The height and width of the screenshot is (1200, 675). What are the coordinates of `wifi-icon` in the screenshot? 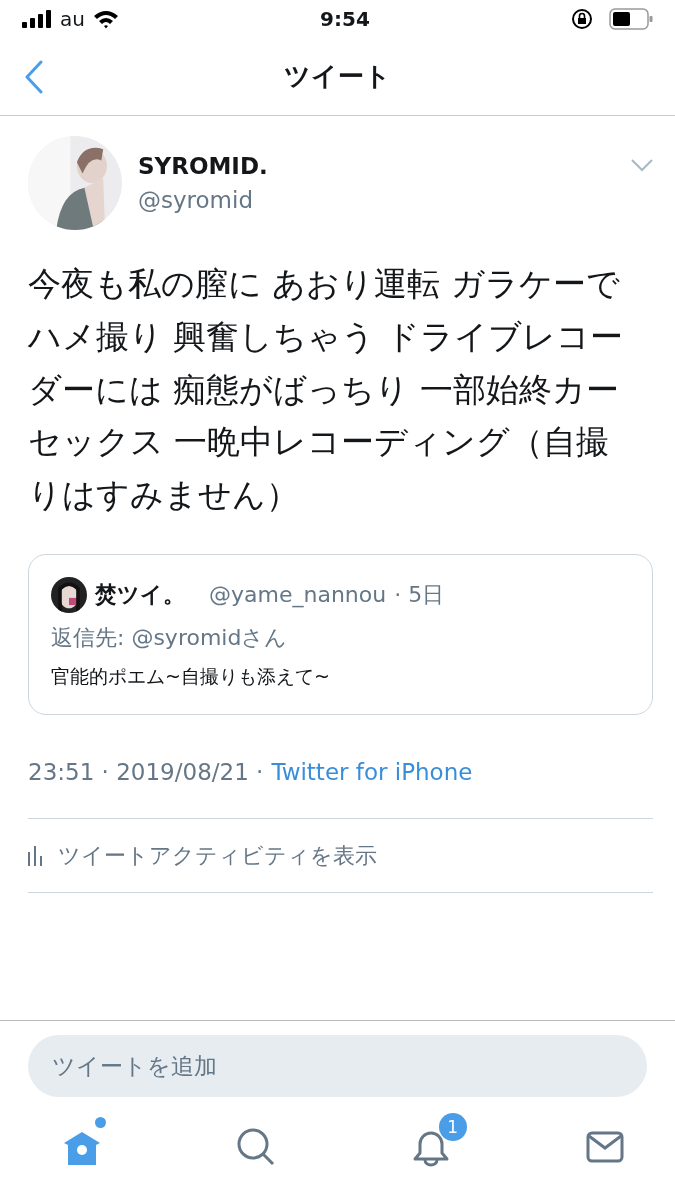 It's located at (105, 19).